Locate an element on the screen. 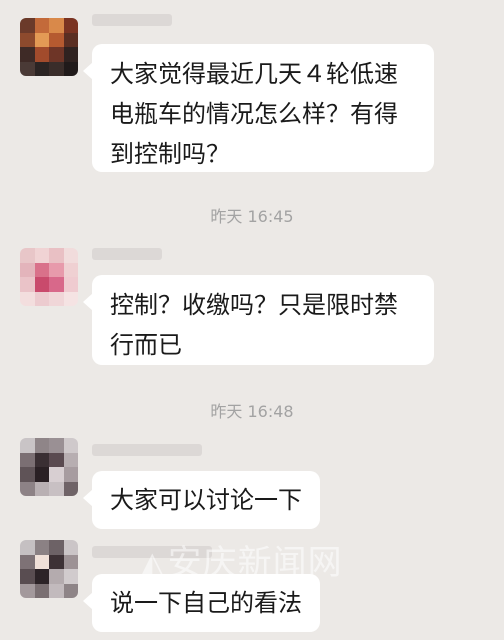  message-text: 大家觉得最近几天４轮低速电瓶车的情况怎么样？有得到控制吗？ is located at coordinates (254, 114).